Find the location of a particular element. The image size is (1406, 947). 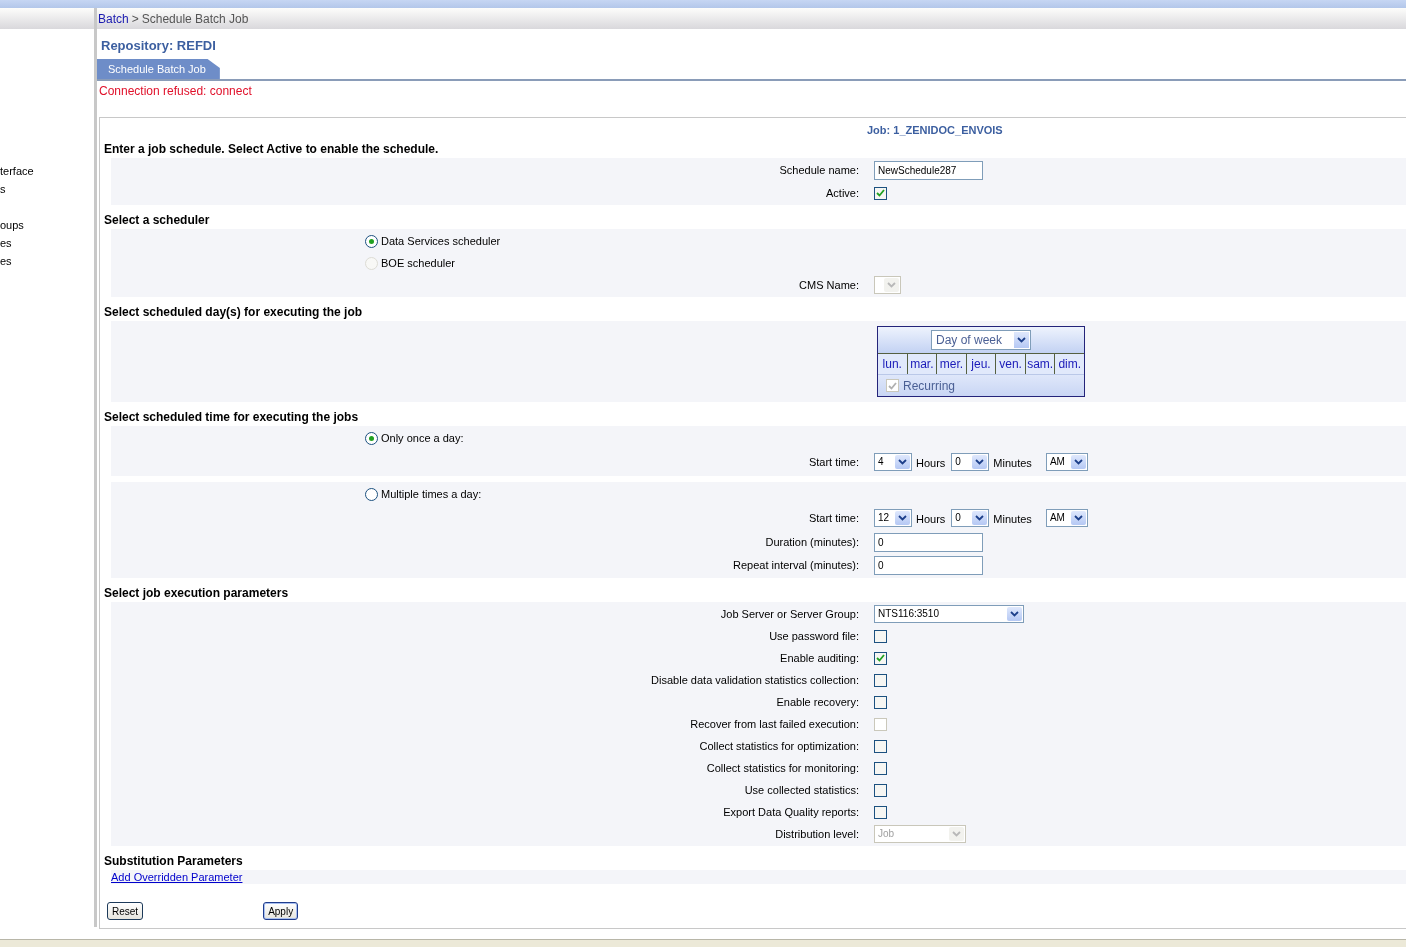

field-label: Use collected statistics: is located at coordinates (801, 790).